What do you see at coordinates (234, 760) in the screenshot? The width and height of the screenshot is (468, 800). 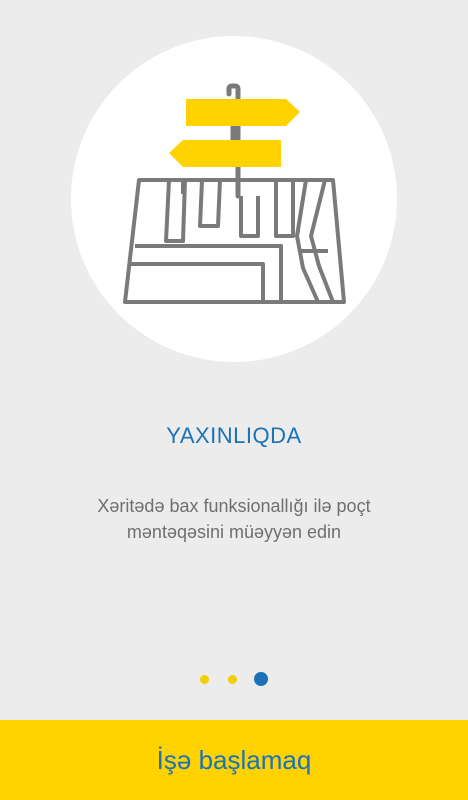 I see `get-started-button: İşə başlamaq` at bounding box center [234, 760].